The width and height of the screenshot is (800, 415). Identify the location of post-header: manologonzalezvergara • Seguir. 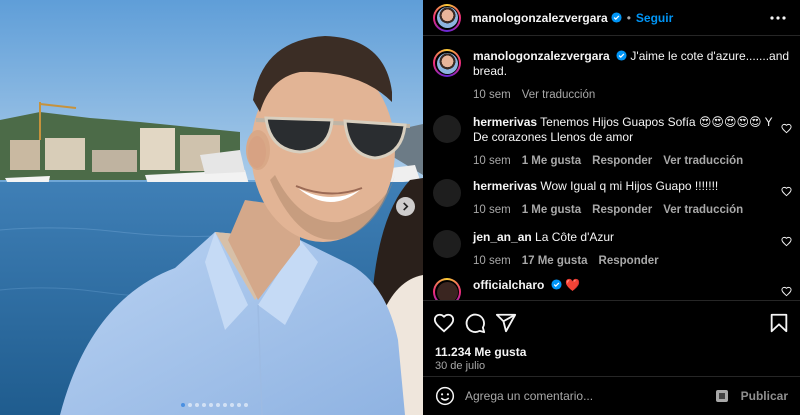
(611, 18).